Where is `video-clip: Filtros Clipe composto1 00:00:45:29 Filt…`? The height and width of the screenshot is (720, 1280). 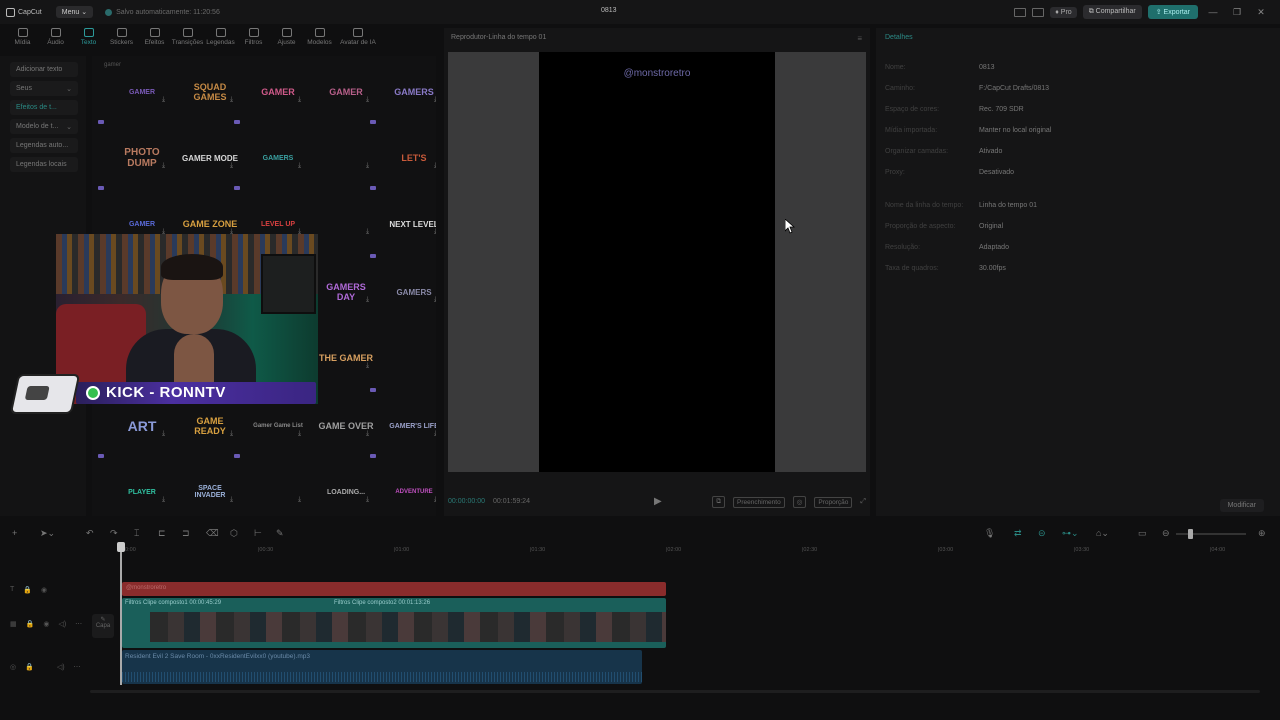 video-clip: Filtros Clipe composto1 00:00:45:29 Filt… is located at coordinates (394, 623).